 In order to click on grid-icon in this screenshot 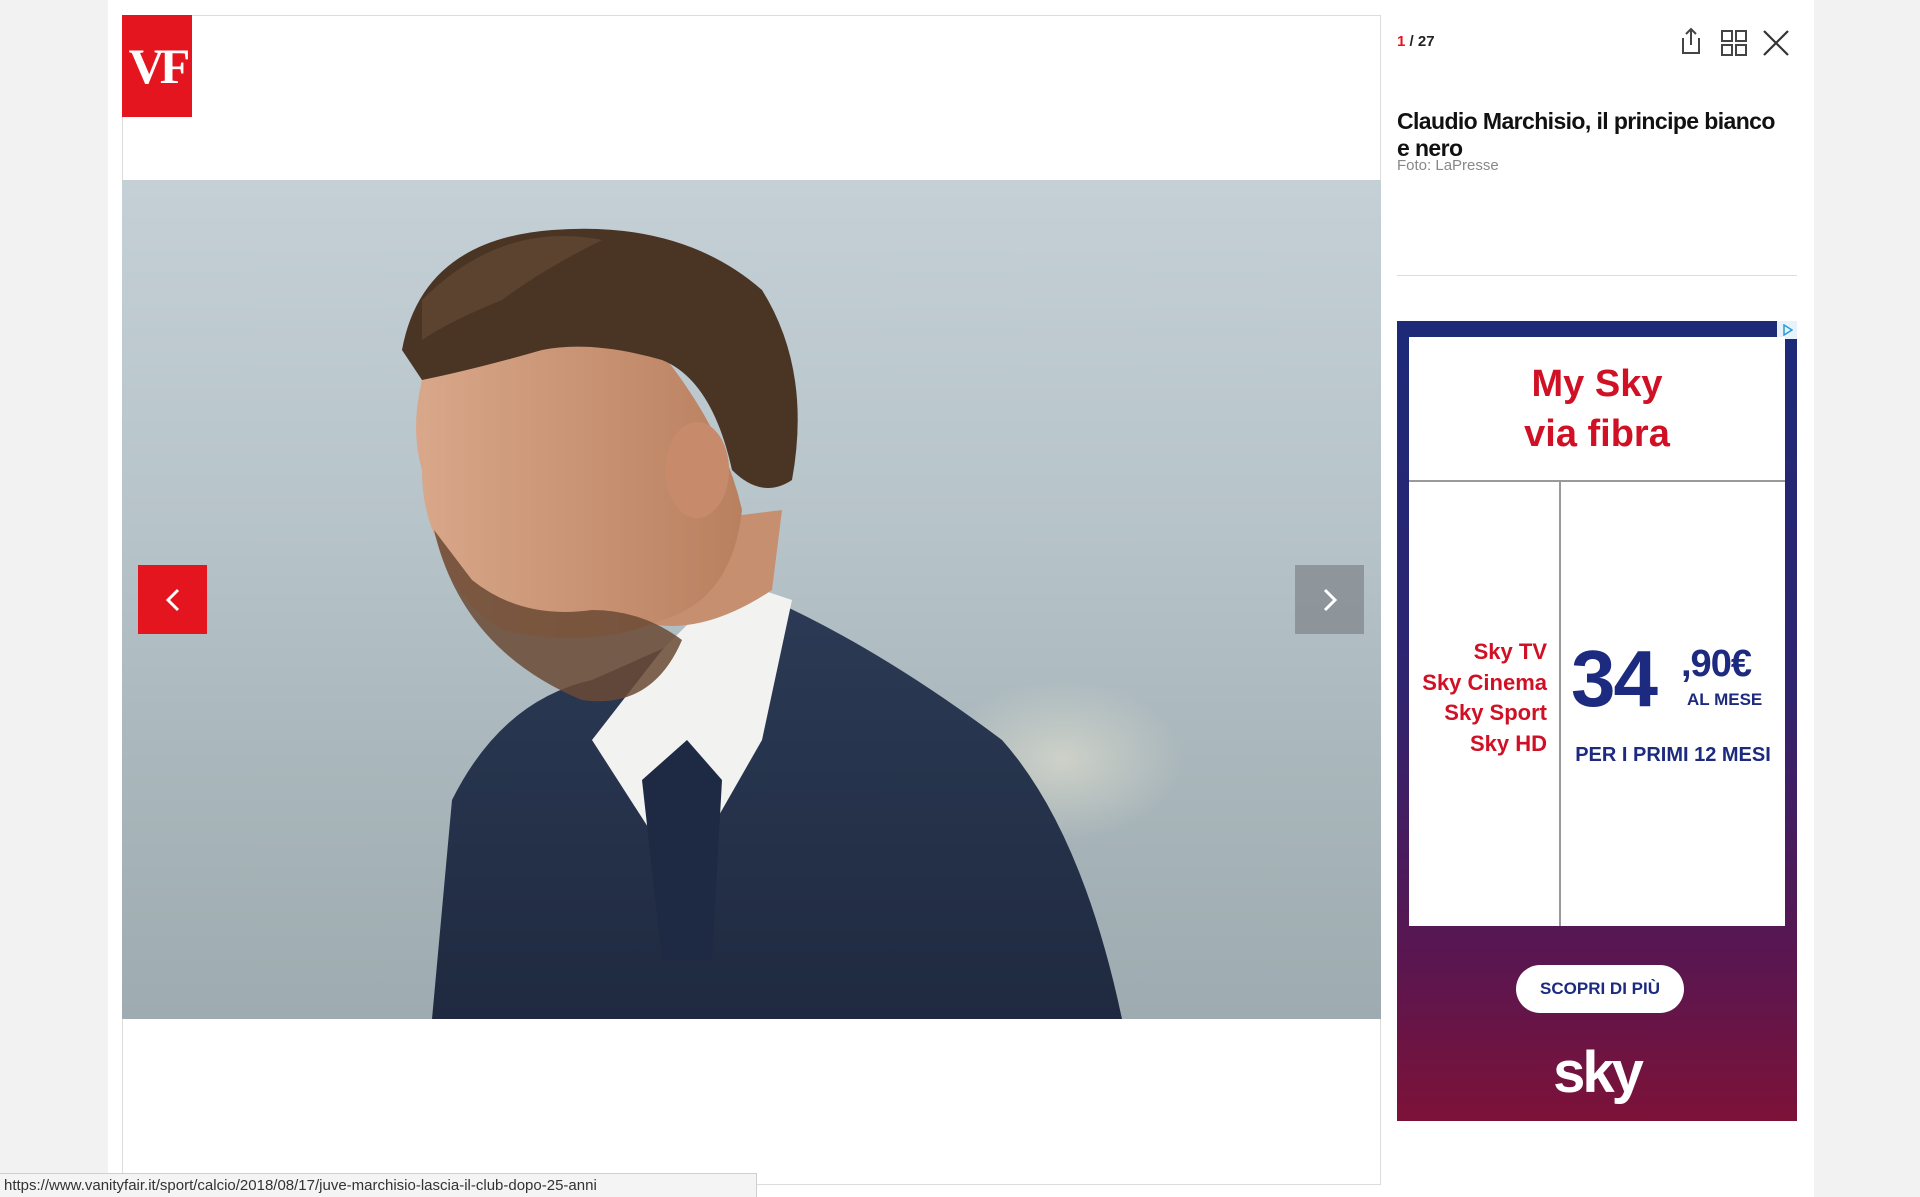, I will do `click(1734, 43)`.